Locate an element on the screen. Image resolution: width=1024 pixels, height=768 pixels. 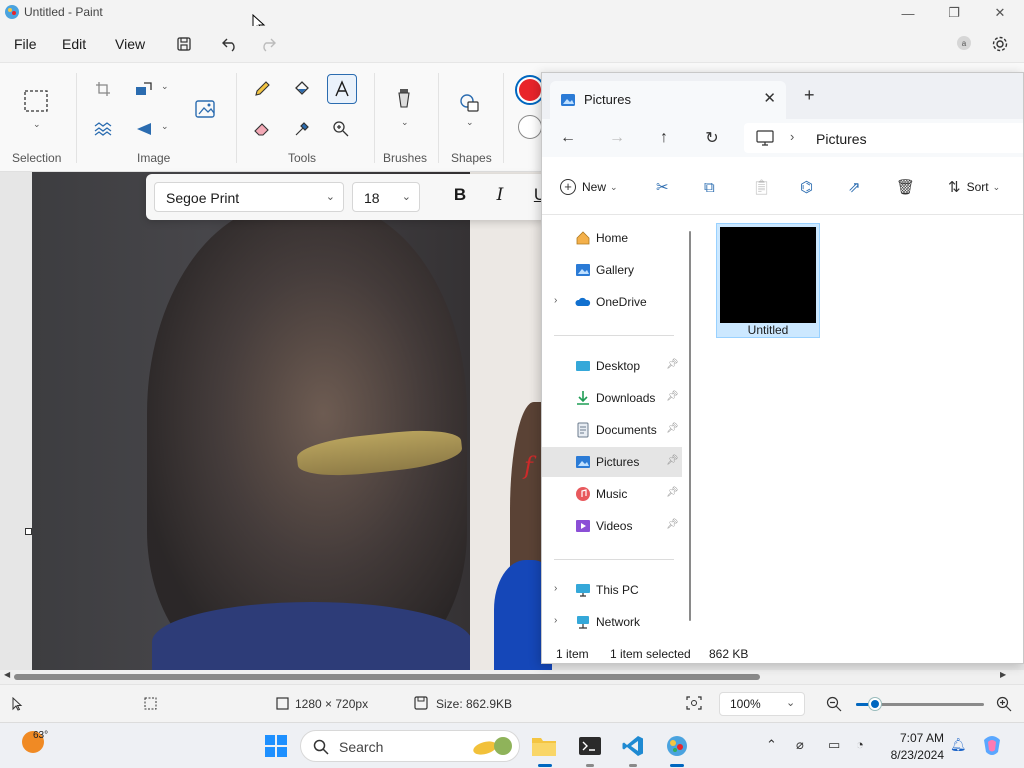
menu-file: File is located at coordinates (25, 44).